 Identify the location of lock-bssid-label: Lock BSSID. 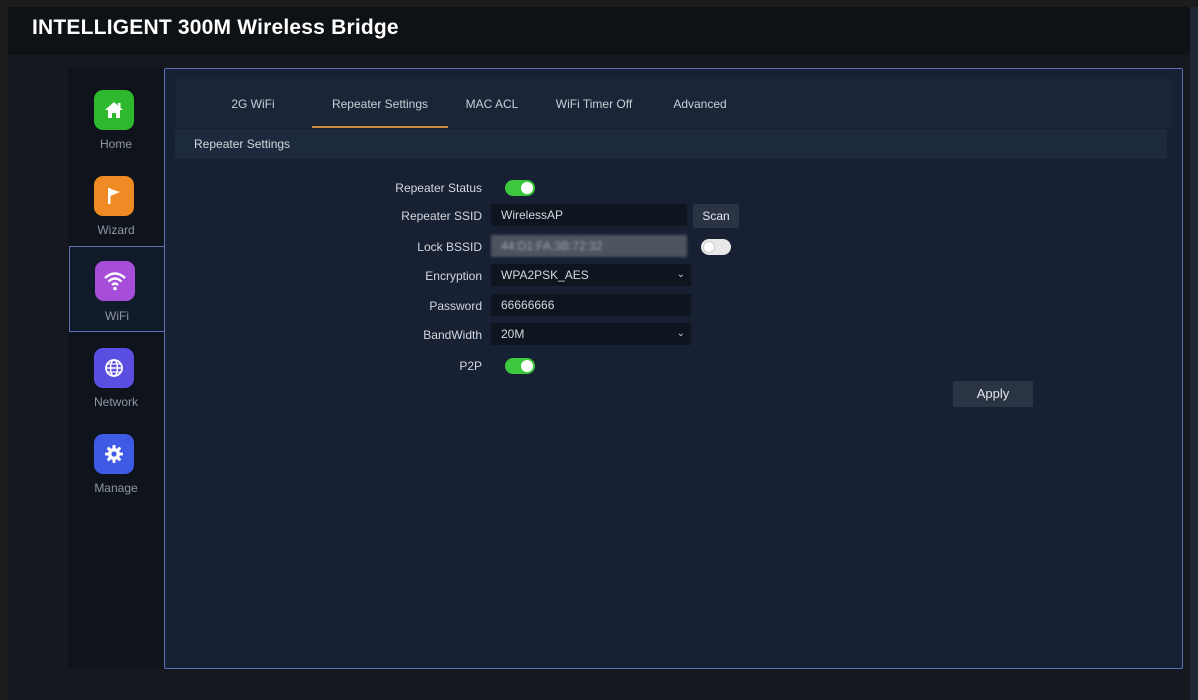
(449, 247).